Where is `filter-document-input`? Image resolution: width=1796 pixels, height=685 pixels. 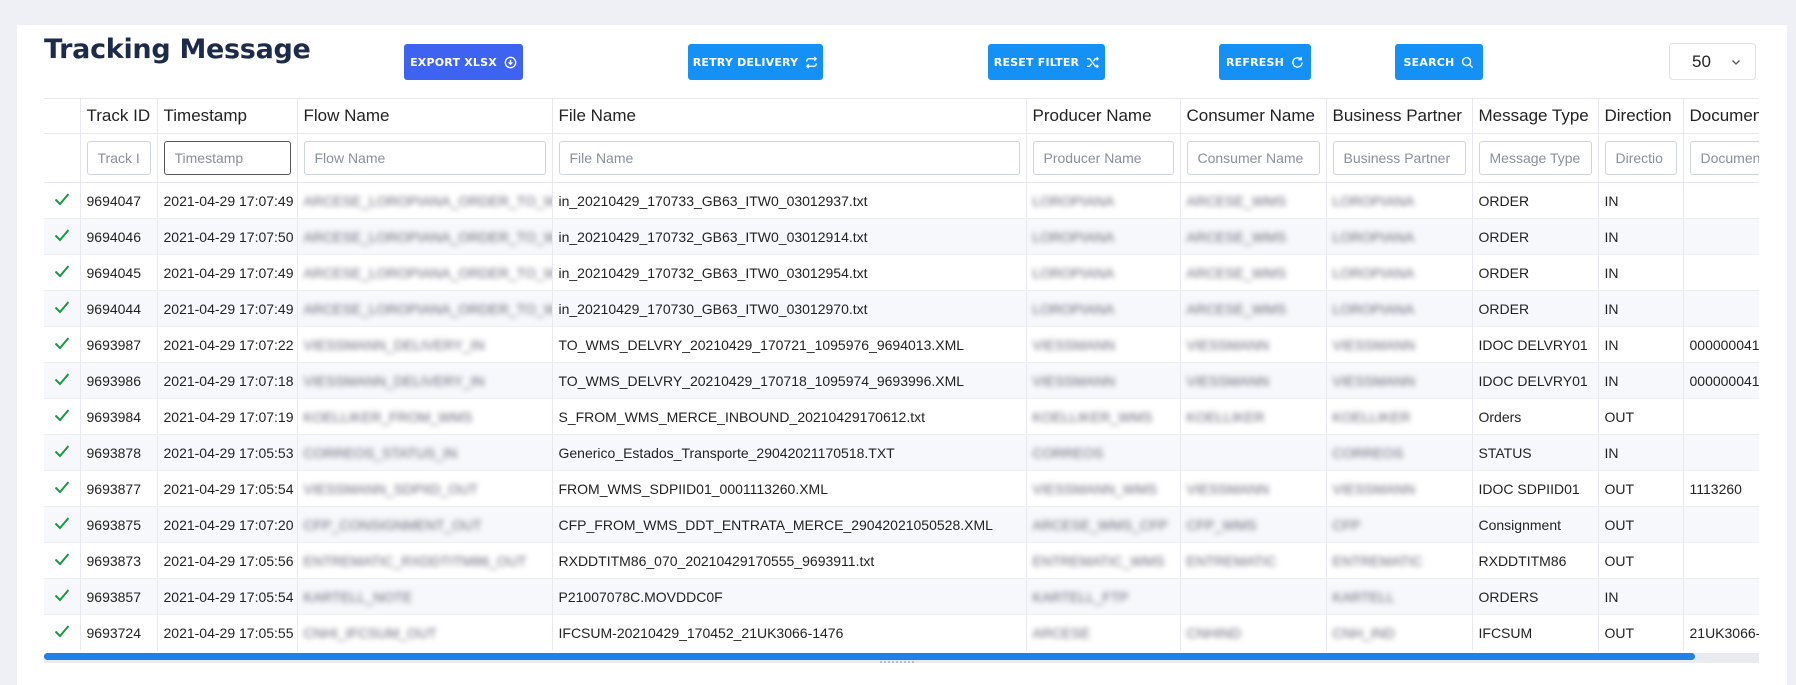 filter-document-input is located at coordinates (1724, 158).